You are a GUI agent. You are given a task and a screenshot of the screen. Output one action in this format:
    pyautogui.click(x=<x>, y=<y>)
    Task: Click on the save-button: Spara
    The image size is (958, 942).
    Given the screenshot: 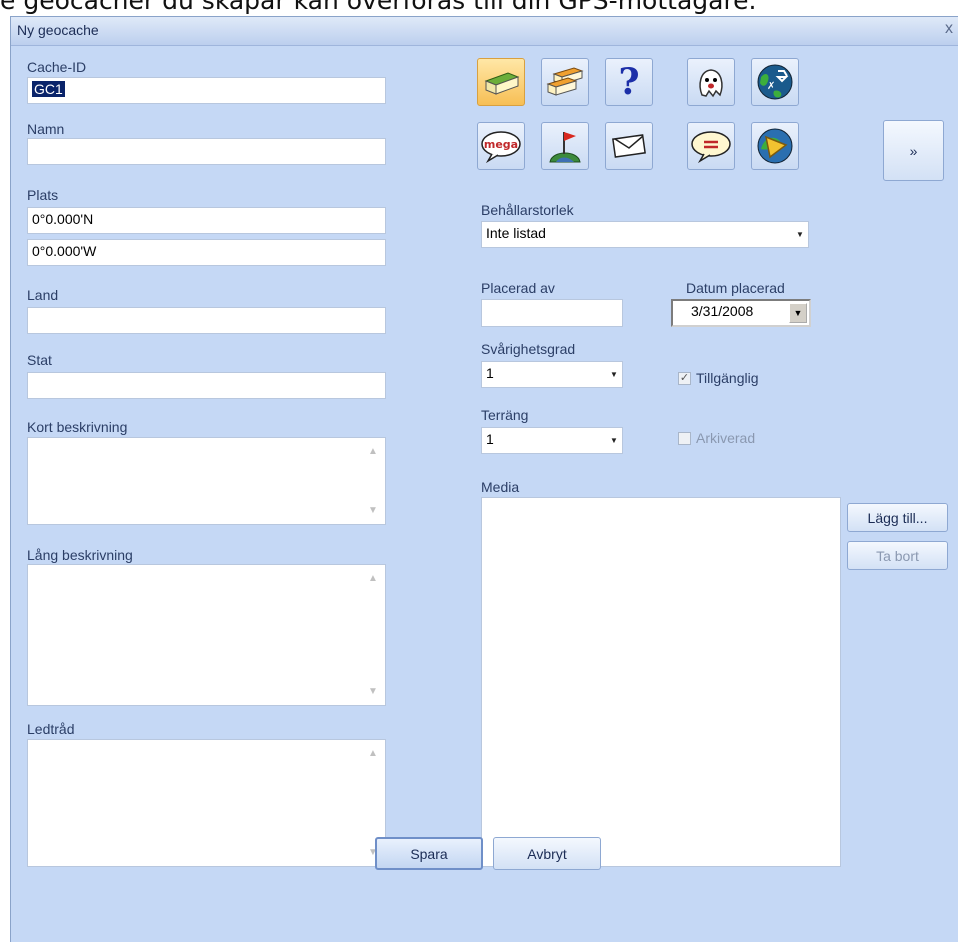 What is the action you would take?
    pyautogui.click(x=429, y=853)
    